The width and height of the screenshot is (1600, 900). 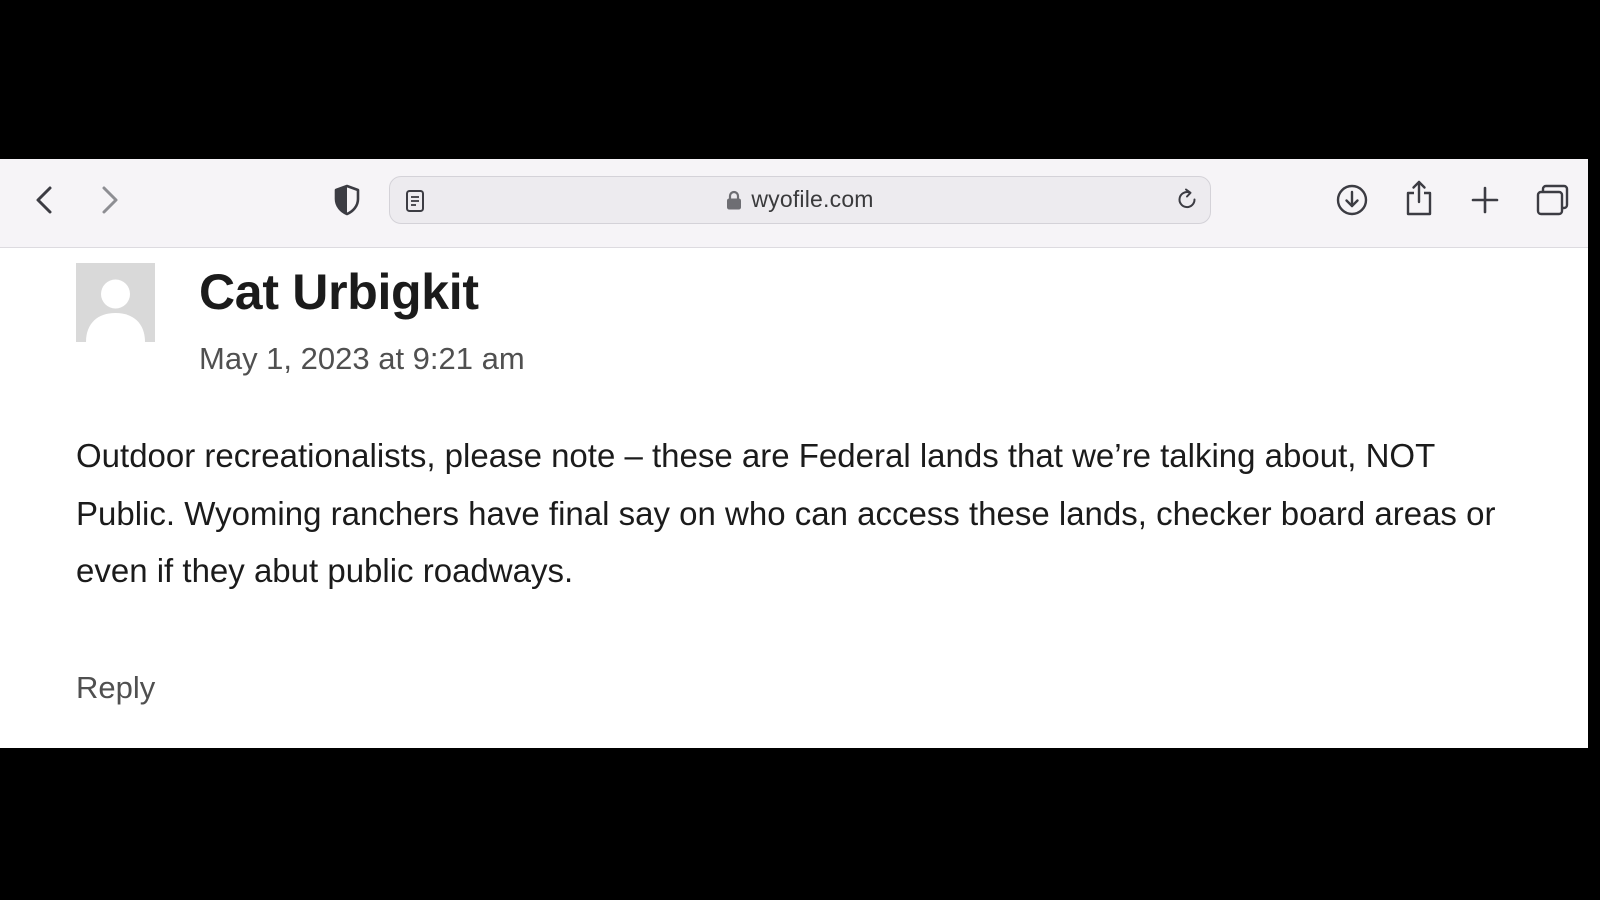 I want to click on browser-toolbar: wyofile.com, so click(x=794, y=203).